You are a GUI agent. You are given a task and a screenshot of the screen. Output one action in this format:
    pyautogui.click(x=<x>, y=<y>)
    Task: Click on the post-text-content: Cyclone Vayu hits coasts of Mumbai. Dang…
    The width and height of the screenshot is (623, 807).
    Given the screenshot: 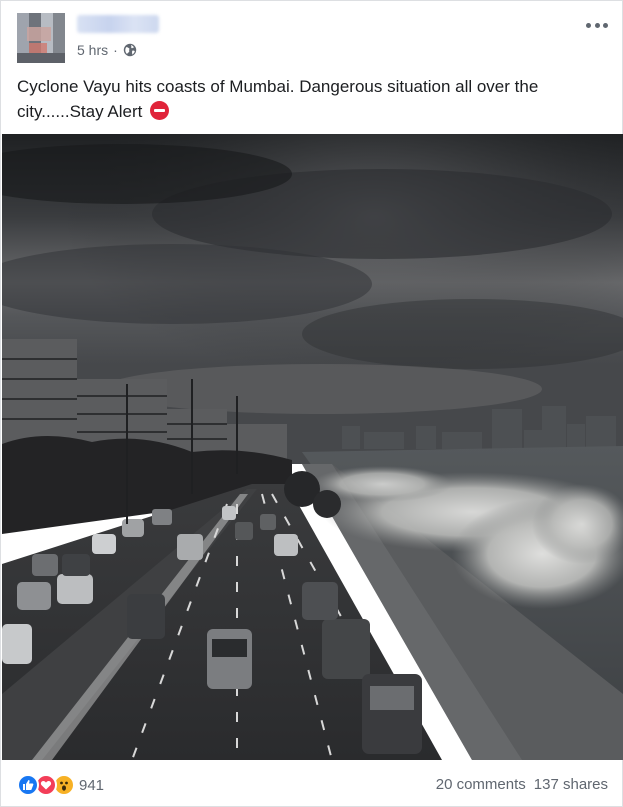 What is the action you would take?
    pyautogui.click(x=278, y=99)
    